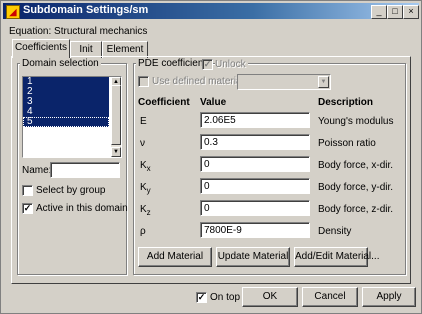  What do you see at coordinates (255, 120) in the screenshot?
I see `value-e-field: 2.06E5` at bounding box center [255, 120].